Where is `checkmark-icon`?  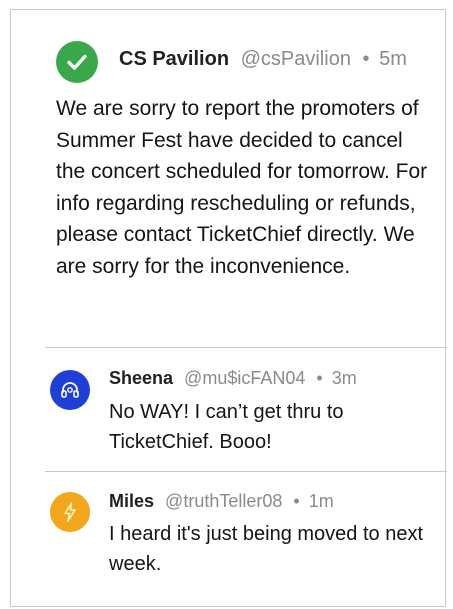
checkmark-icon is located at coordinates (77, 62).